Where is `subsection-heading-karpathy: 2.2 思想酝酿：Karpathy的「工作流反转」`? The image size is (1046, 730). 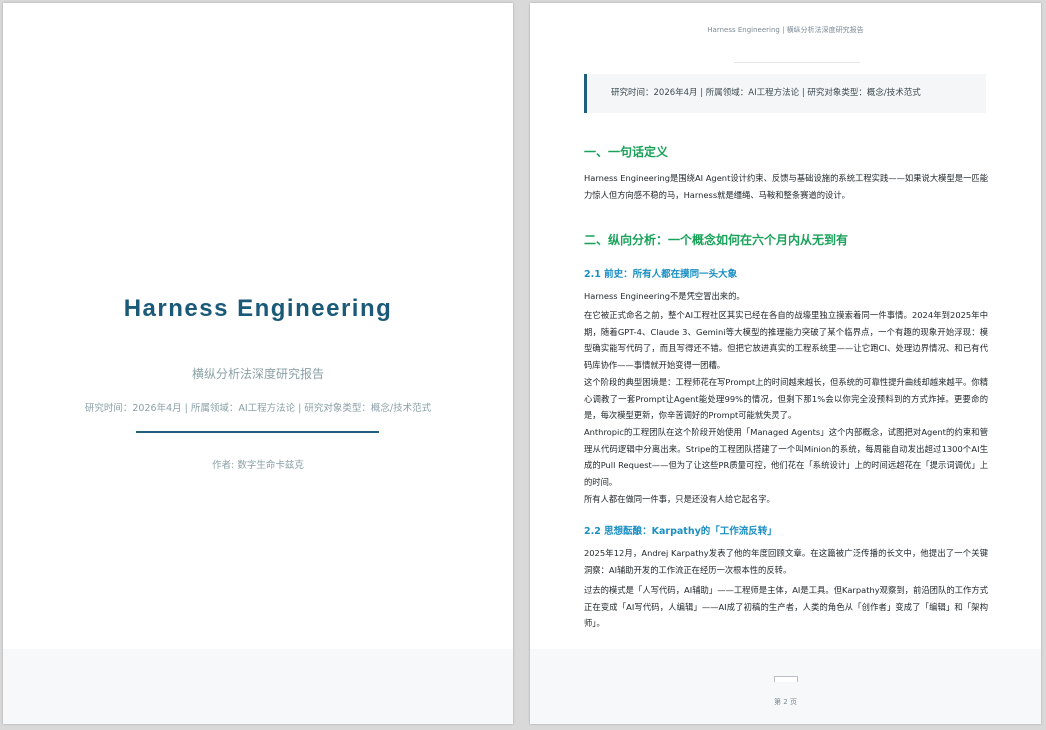 subsection-heading-karpathy: 2.2 思想酝酿：Karpathy的「工作流反转」 is located at coordinates (680, 531).